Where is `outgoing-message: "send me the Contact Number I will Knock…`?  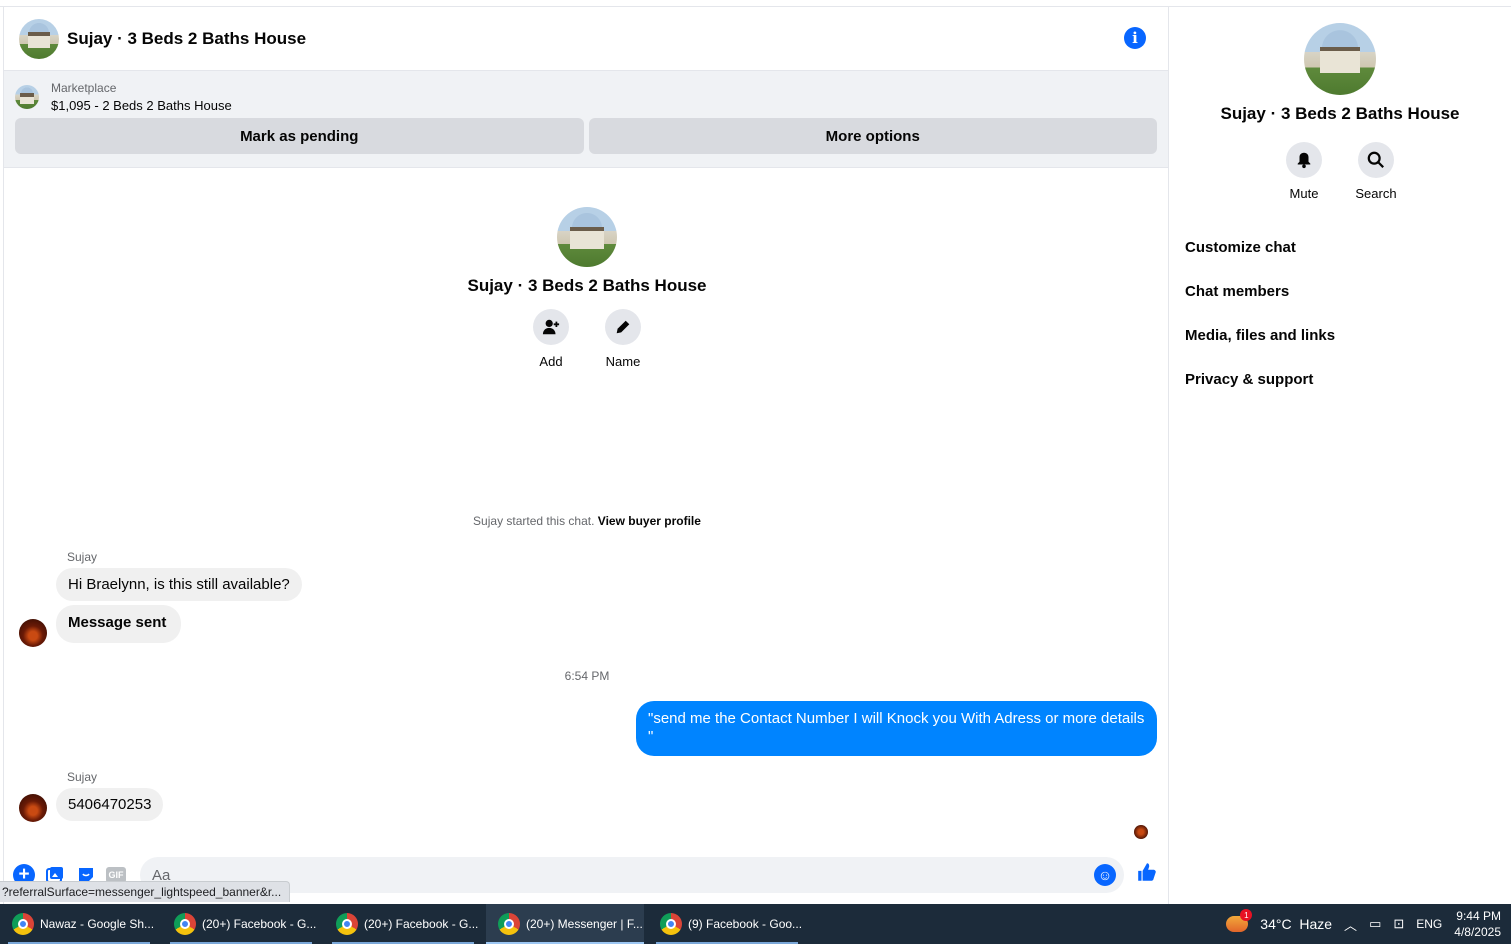
outgoing-message: "send me the Contact Number I will Knock… is located at coordinates (896, 728).